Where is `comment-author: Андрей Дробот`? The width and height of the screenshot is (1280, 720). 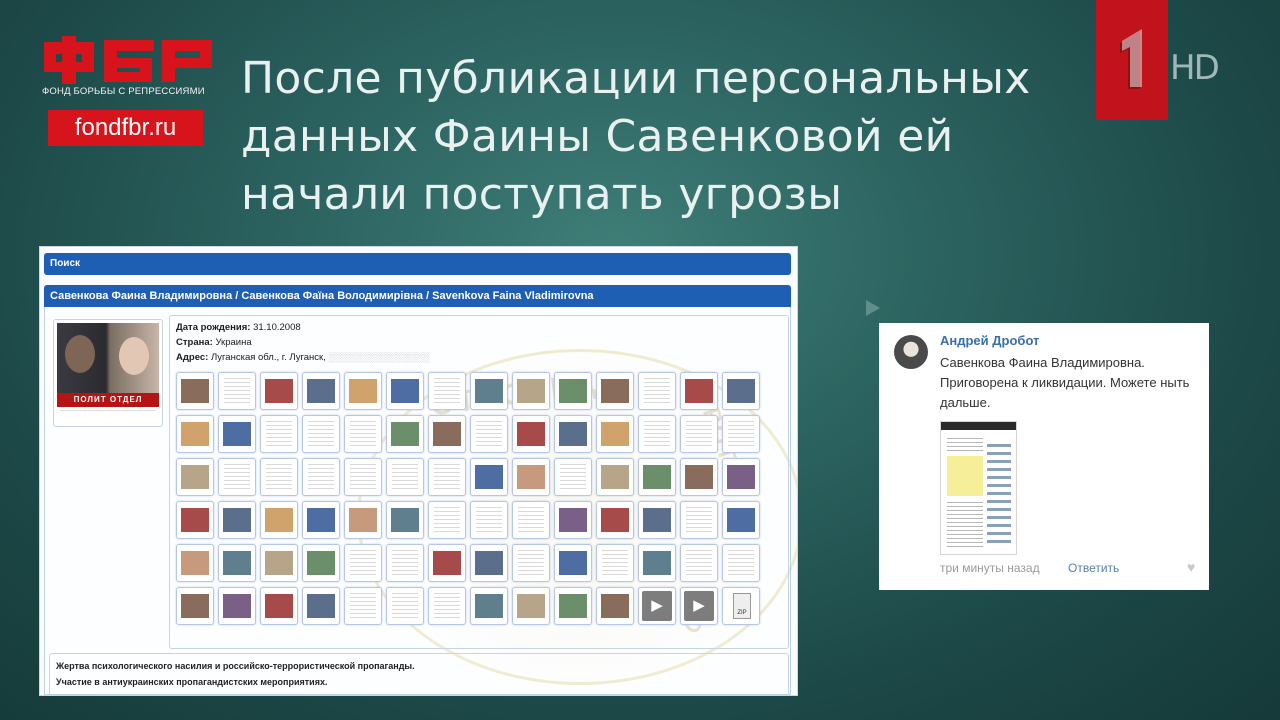 comment-author: Андрей Дробот is located at coordinates (989, 340).